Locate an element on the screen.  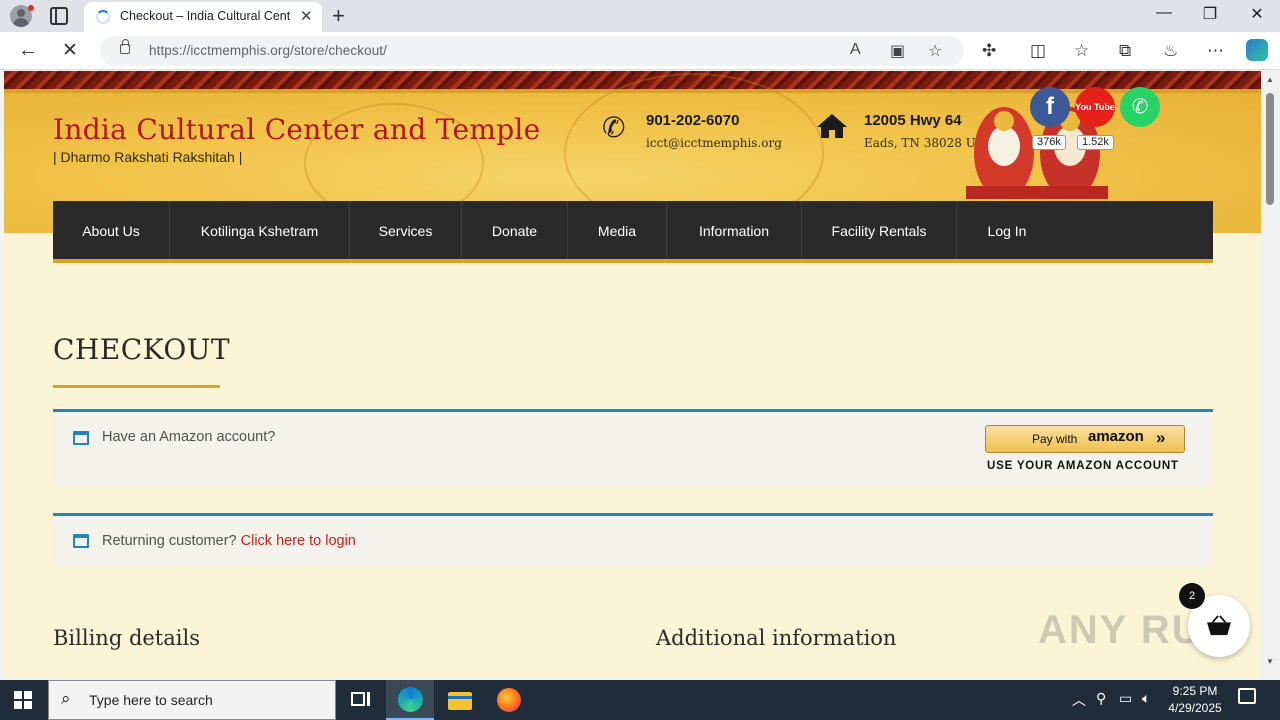
file-explorer-icon is located at coordinates (460, 700).